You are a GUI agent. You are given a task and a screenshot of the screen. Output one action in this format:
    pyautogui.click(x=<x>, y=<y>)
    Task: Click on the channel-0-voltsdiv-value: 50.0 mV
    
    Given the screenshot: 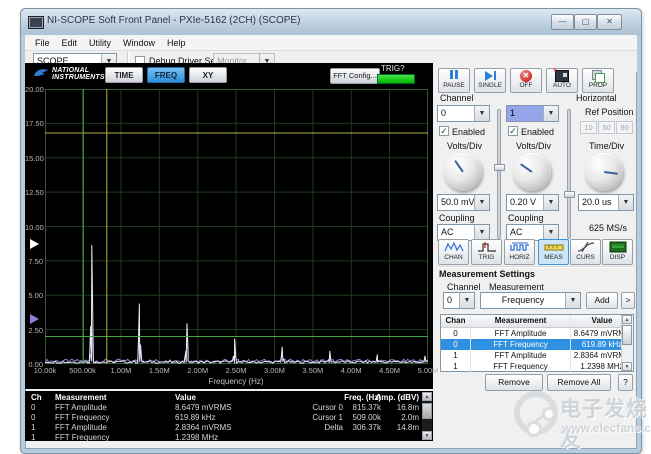 What is the action you would take?
    pyautogui.click(x=457, y=202)
    